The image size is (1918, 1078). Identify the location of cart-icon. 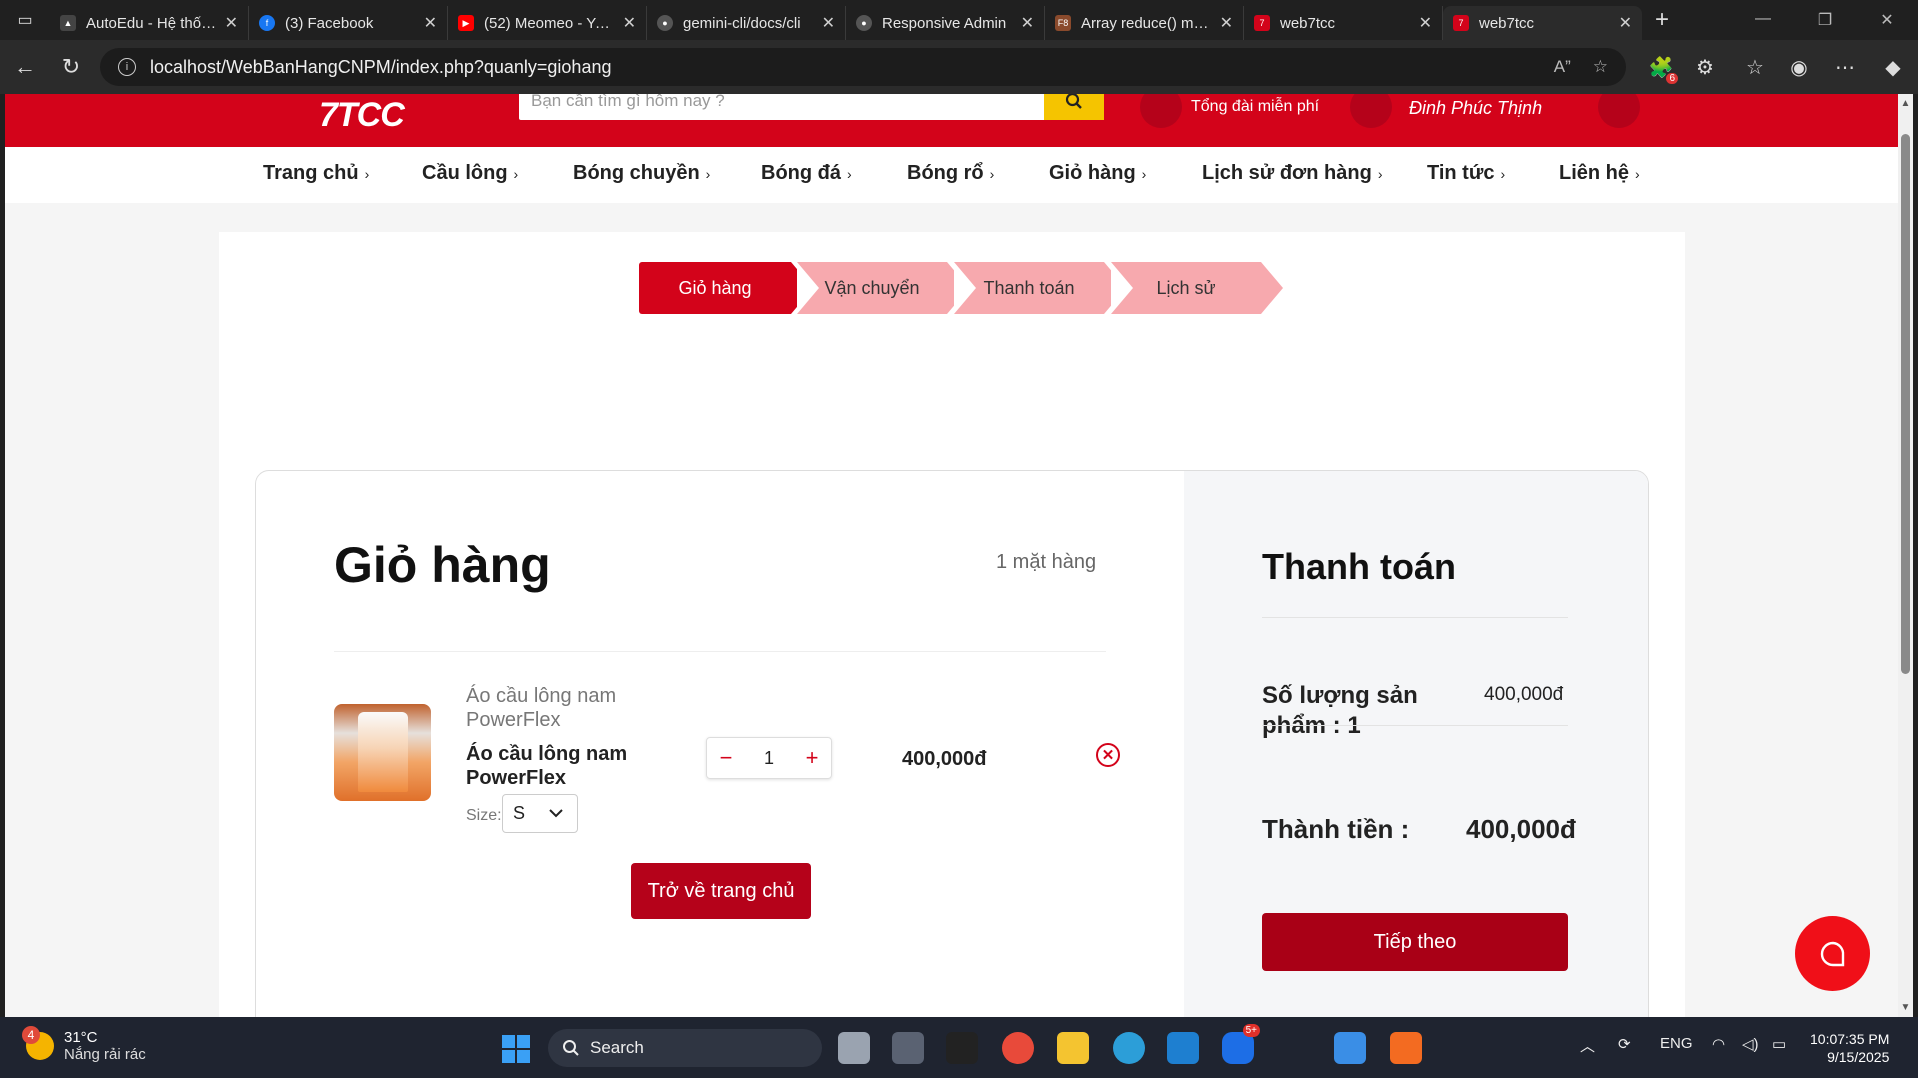
(1619, 111).